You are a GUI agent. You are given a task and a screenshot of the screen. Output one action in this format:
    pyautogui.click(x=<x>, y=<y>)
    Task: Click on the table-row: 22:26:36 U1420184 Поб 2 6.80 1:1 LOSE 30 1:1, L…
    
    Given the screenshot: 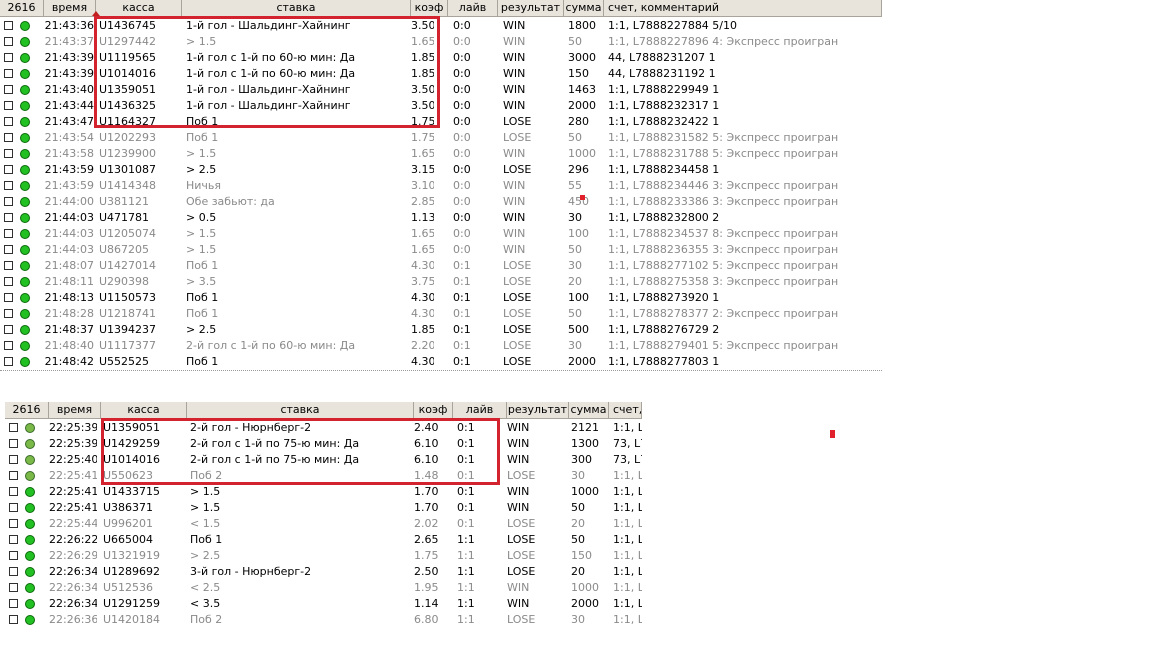 What is the action you would take?
    pyautogui.click(x=323, y=620)
    